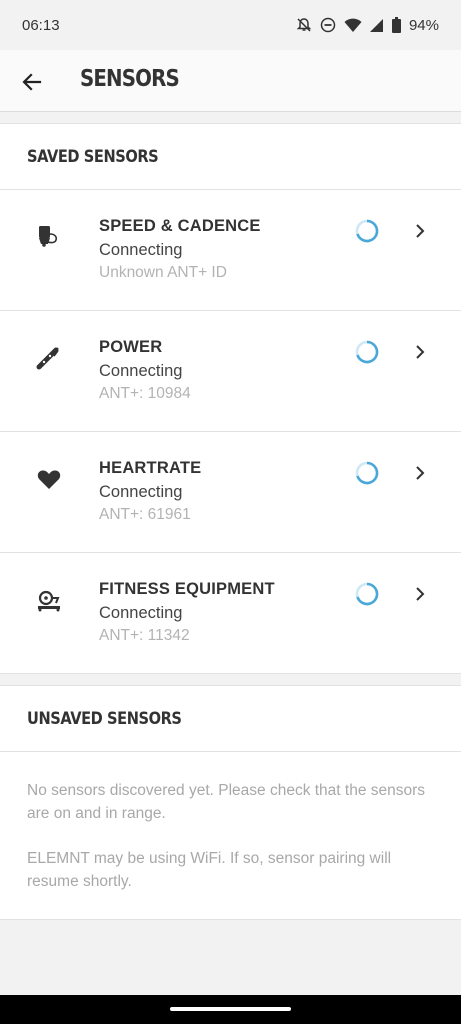 This screenshot has height=1024, width=461. What do you see at coordinates (304, 25) in the screenshot?
I see `notifications-off-icon` at bounding box center [304, 25].